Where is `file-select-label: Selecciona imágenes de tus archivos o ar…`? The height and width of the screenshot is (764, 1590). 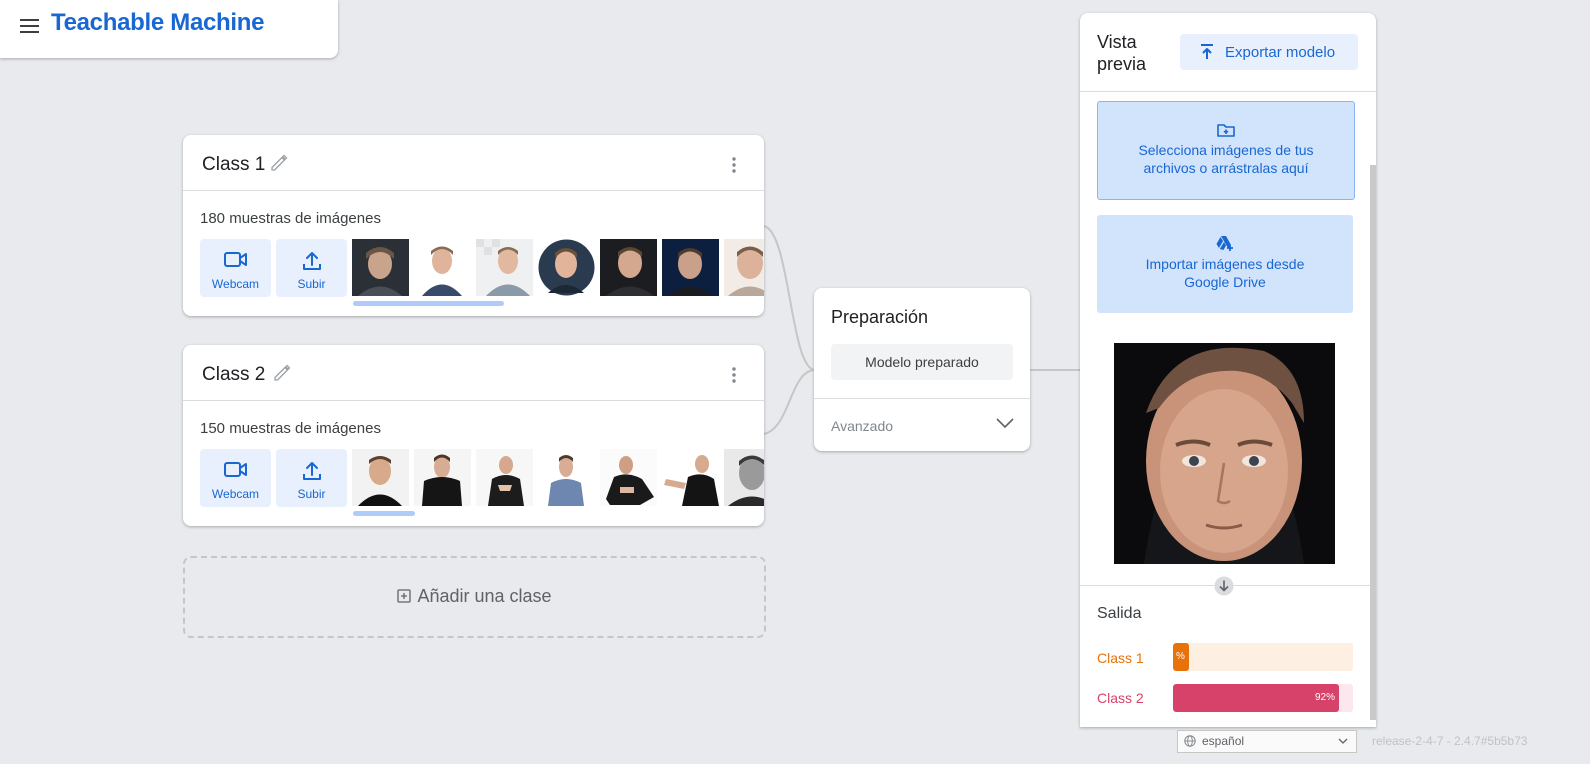 file-select-label: Selecciona imágenes de tus archivos o ar… is located at coordinates (1226, 159).